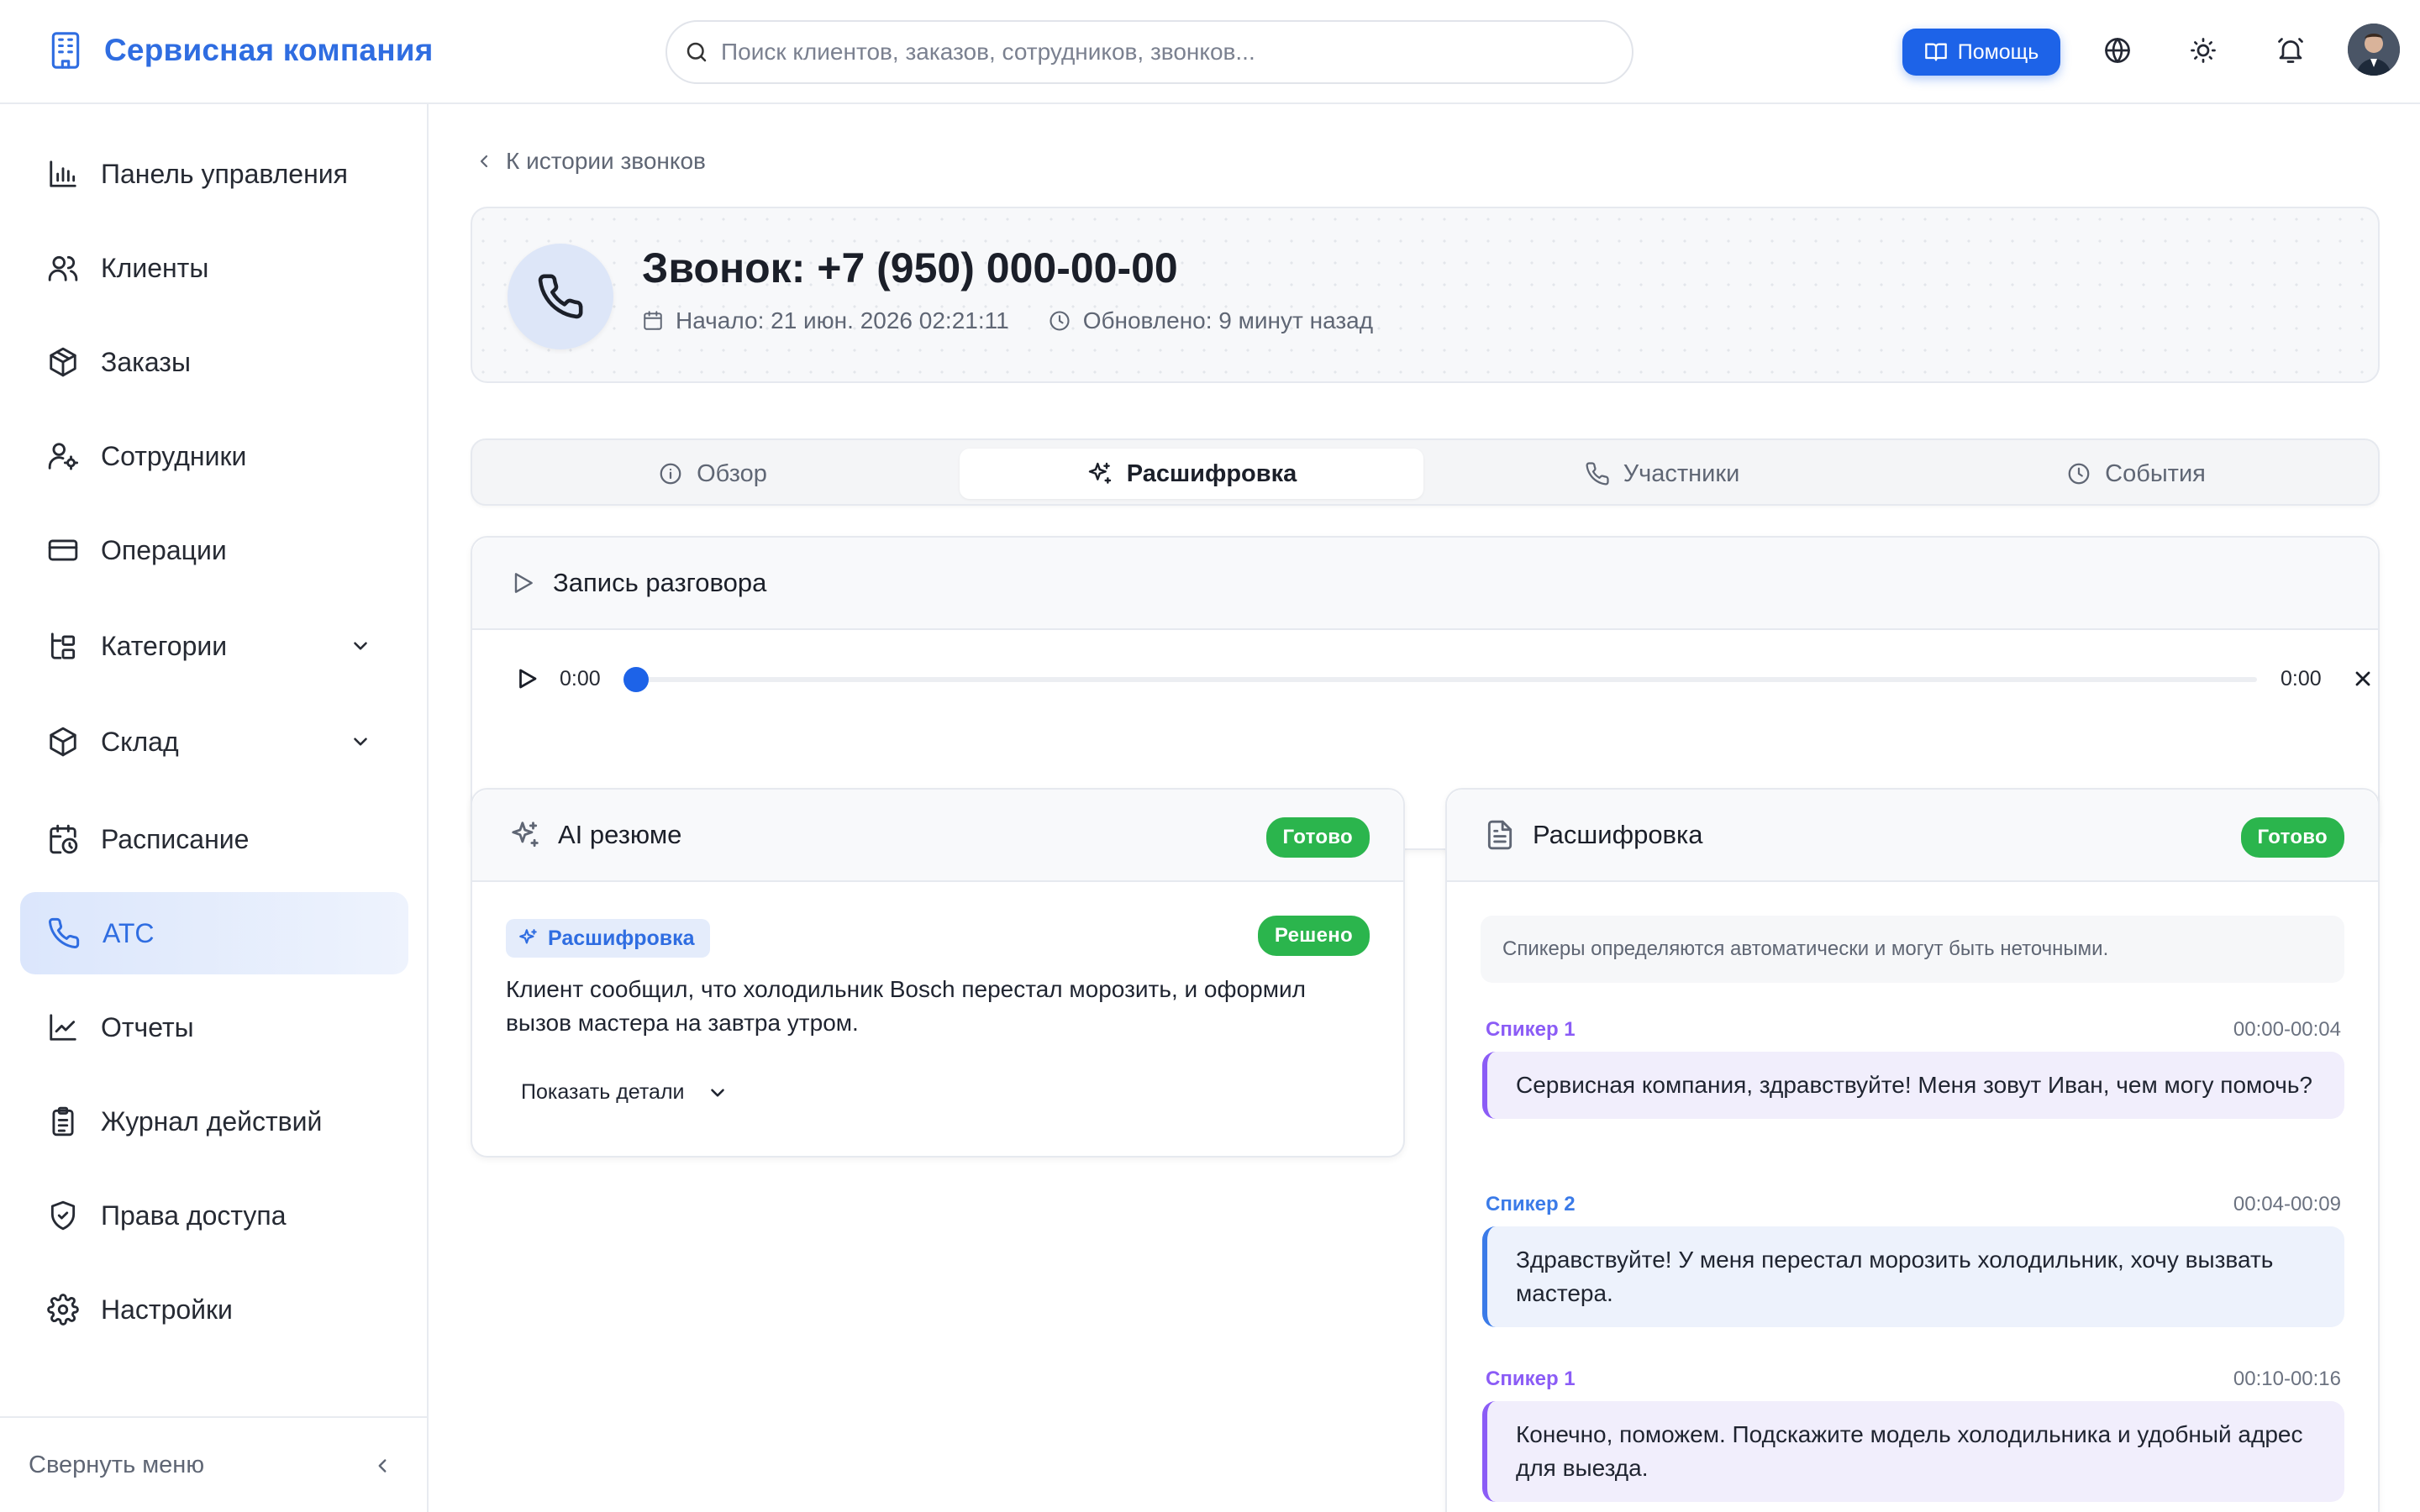 Image resolution: width=2420 pixels, height=1512 pixels. What do you see at coordinates (2287, 1204) in the screenshot?
I see `segment-time: 00:04-00:09` at bounding box center [2287, 1204].